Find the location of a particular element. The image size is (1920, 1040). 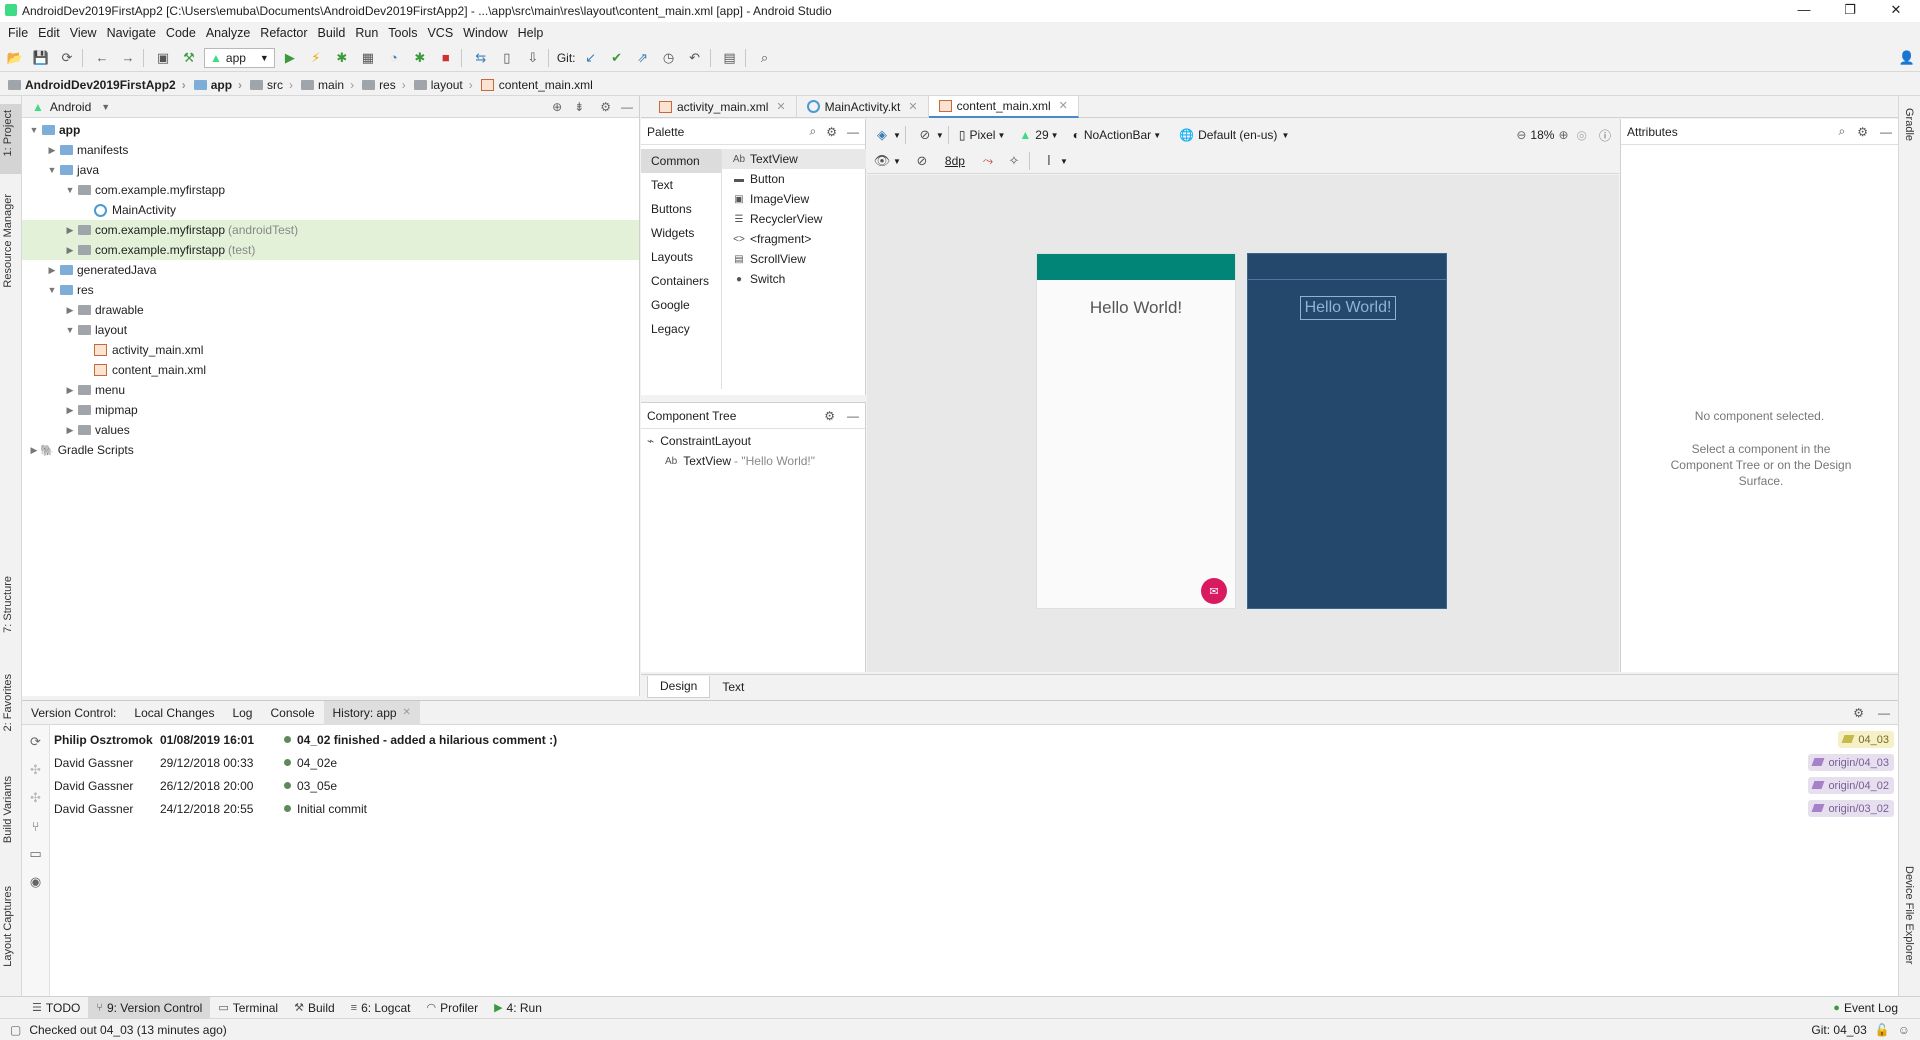

git-history-icon: ◷ is located at coordinates (669, 58).